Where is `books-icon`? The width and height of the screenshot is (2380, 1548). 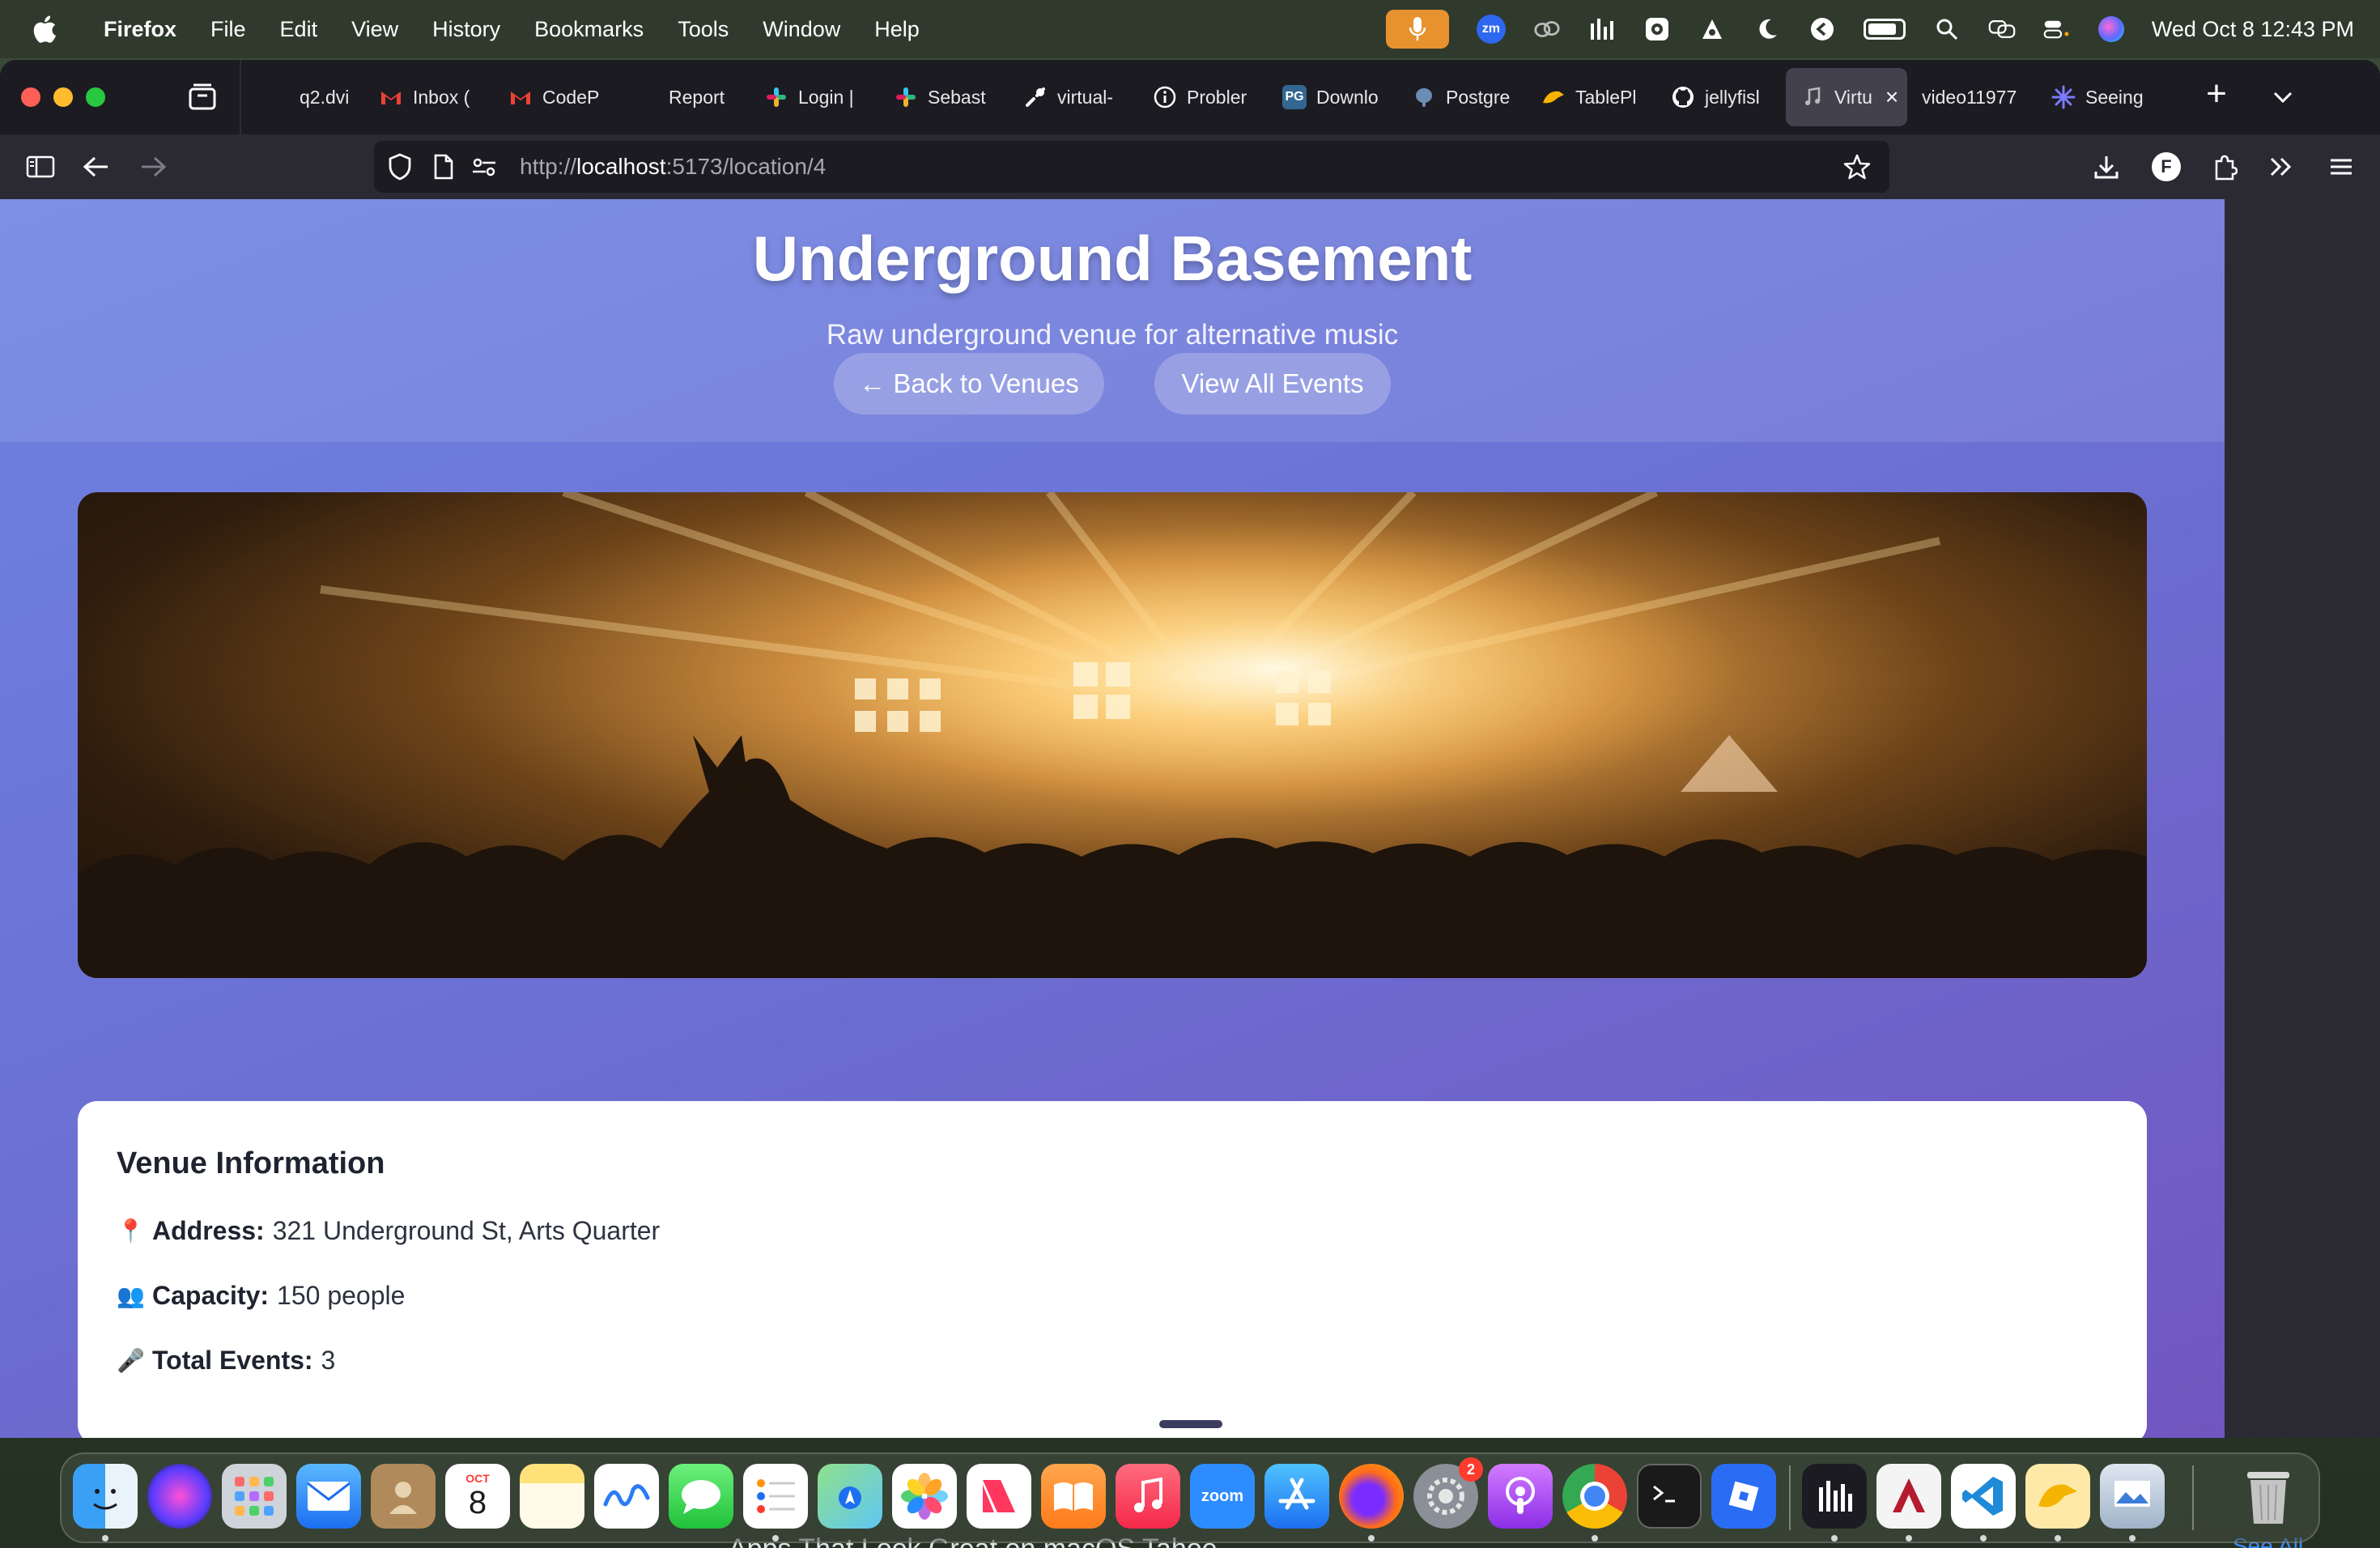
books-icon is located at coordinates (1074, 1497).